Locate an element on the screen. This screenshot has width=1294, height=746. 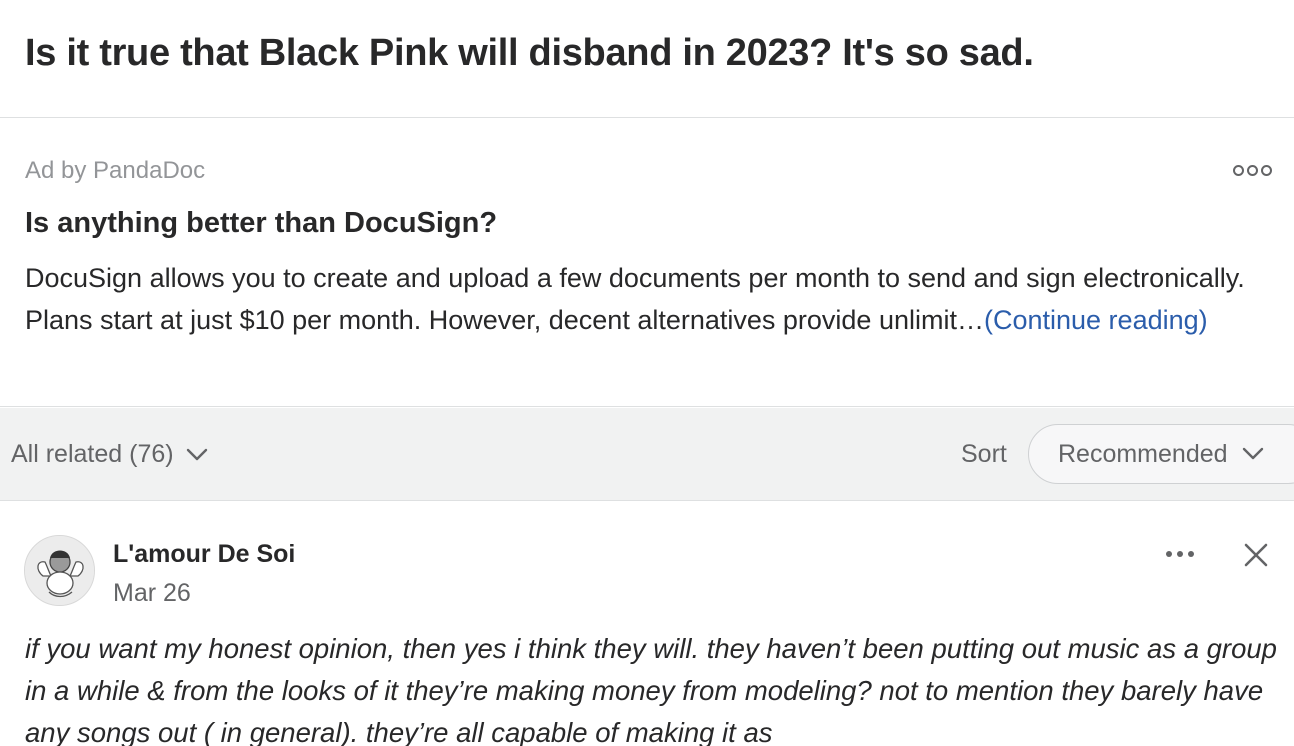
related-bar: All related (76) Sort Recommended is located at coordinates (647, 454).